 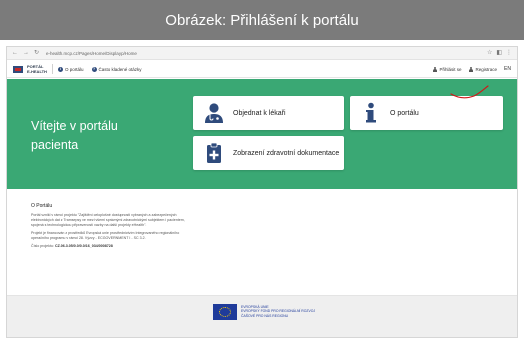 What do you see at coordinates (120, 69) in the screenshot?
I see `nav-faq-label: Často kladené otázky` at bounding box center [120, 69].